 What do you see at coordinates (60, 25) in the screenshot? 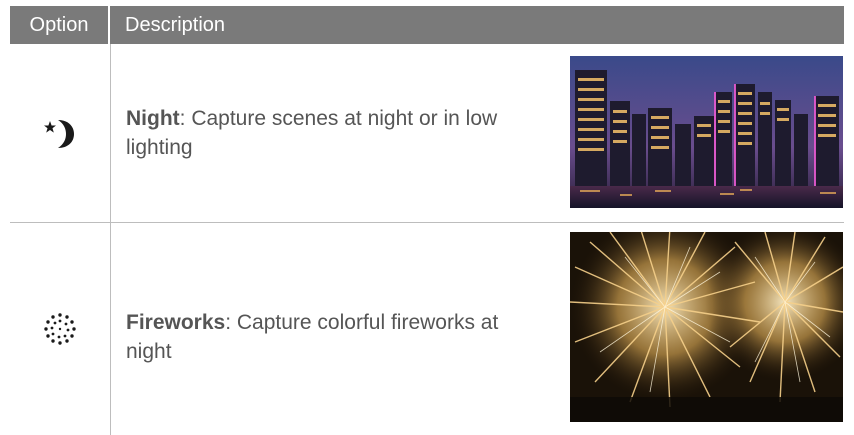
I see `option-column-header: Option` at bounding box center [60, 25].